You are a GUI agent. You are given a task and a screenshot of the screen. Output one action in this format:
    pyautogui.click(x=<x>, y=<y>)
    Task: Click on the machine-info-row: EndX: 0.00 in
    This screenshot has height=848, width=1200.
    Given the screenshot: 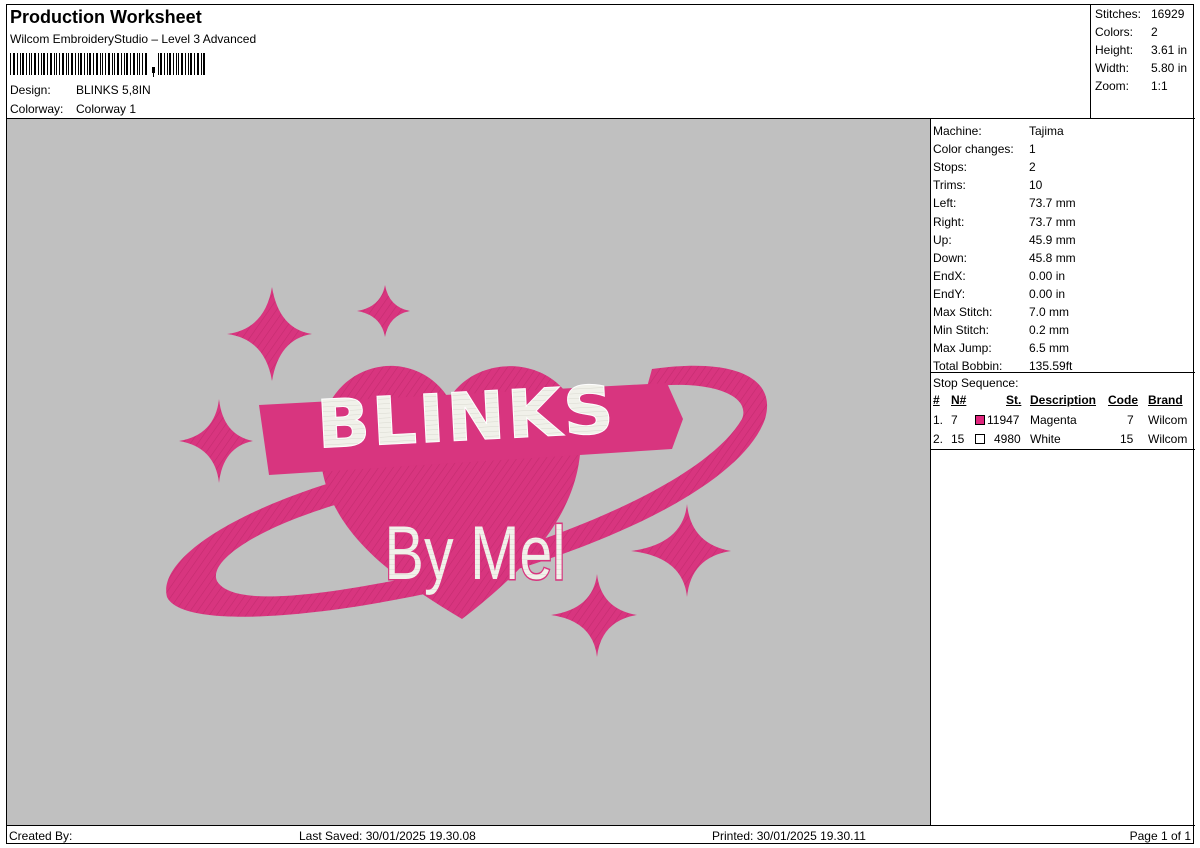 What is the action you would take?
    pyautogui.click(x=999, y=276)
    